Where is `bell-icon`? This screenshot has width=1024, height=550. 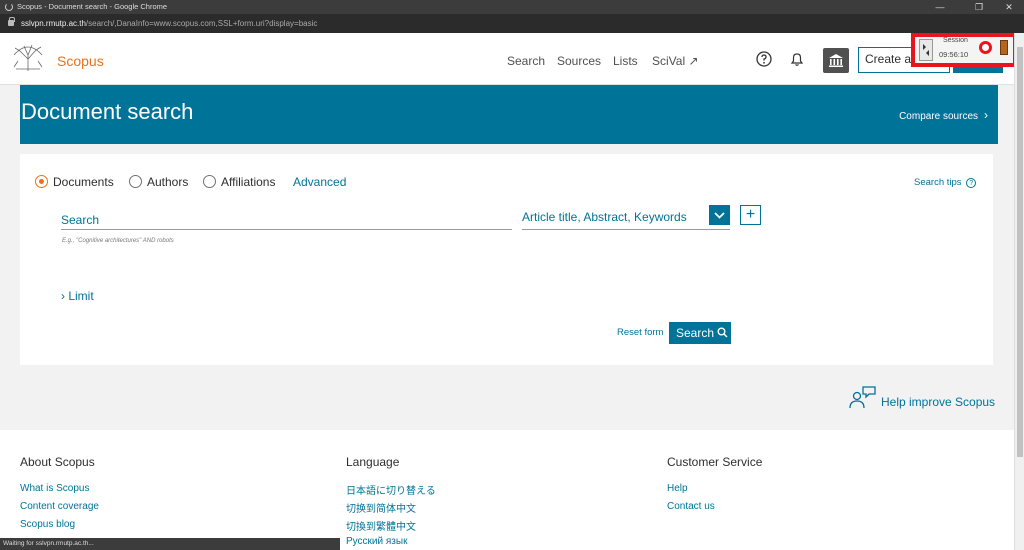 bell-icon is located at coordinates (797, 59).